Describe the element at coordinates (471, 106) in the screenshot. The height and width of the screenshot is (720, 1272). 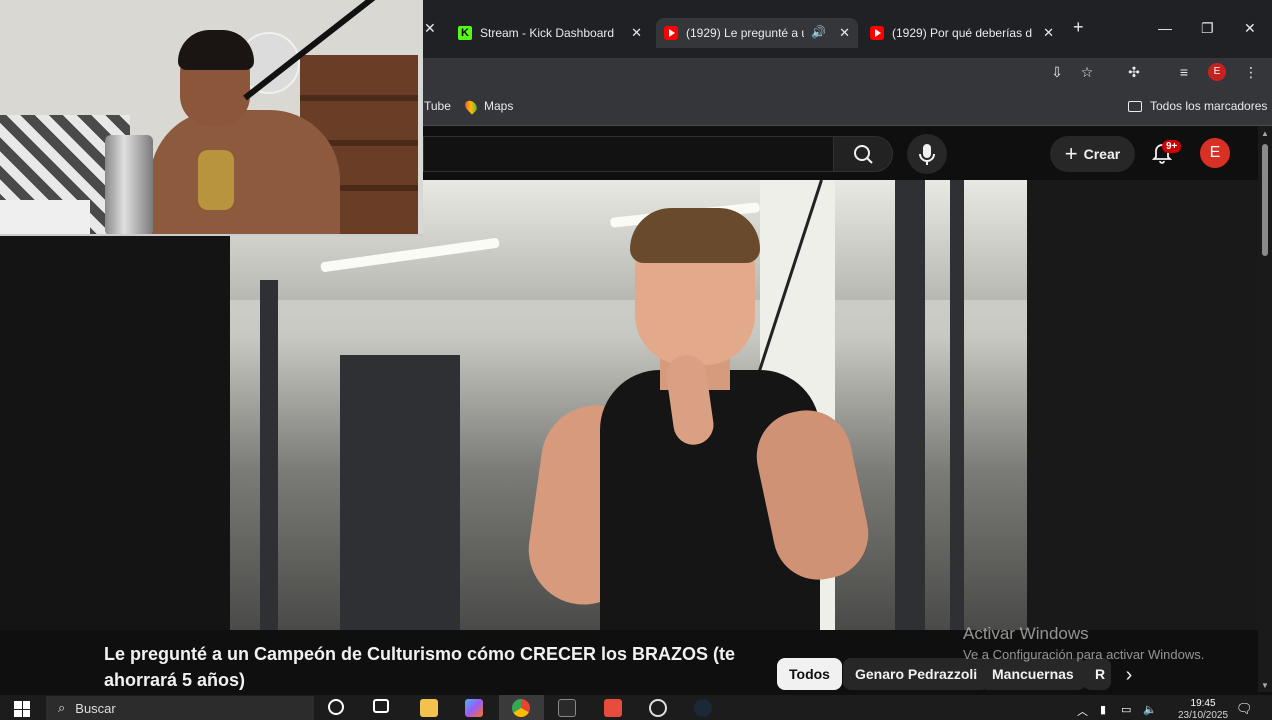
I see `maps-icon` at that location.